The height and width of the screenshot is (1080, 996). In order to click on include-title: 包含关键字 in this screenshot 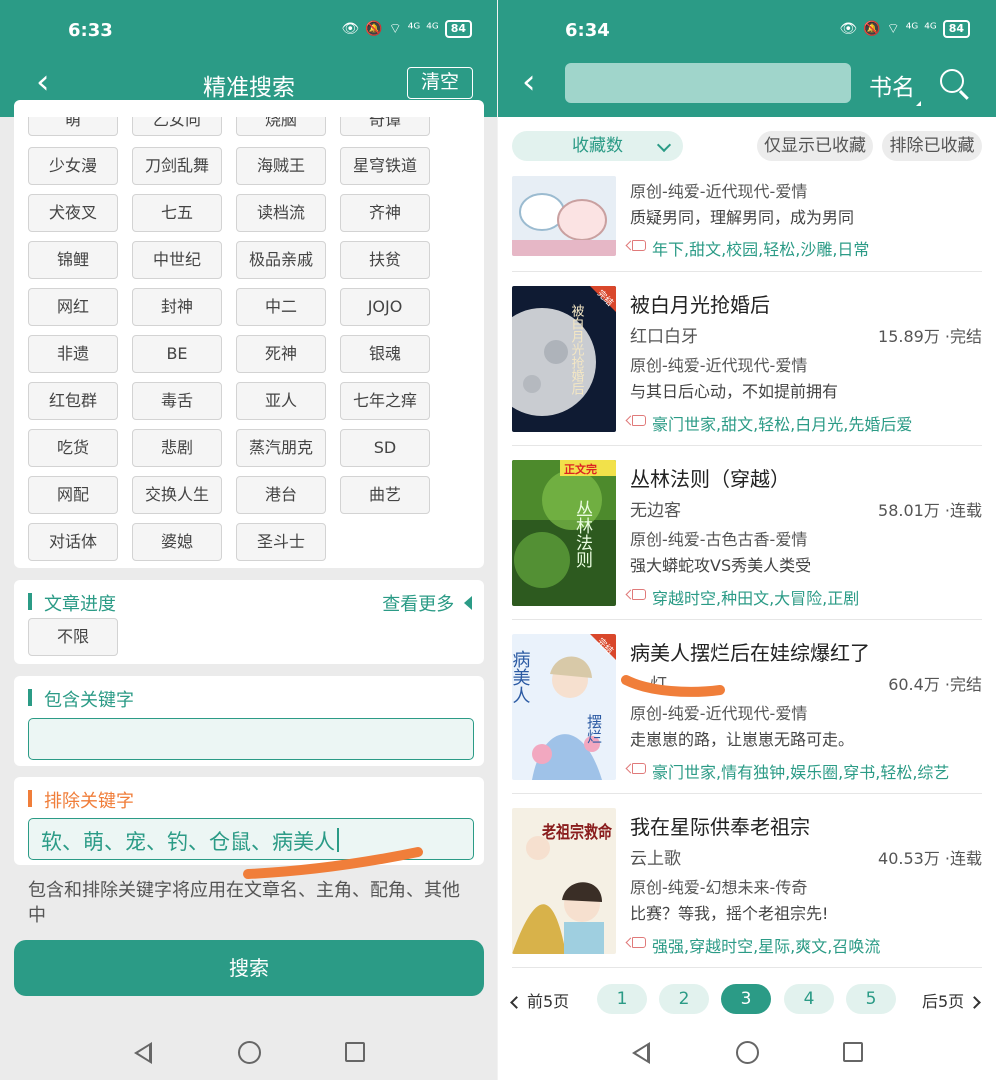, I will do `click(81, 699)`.